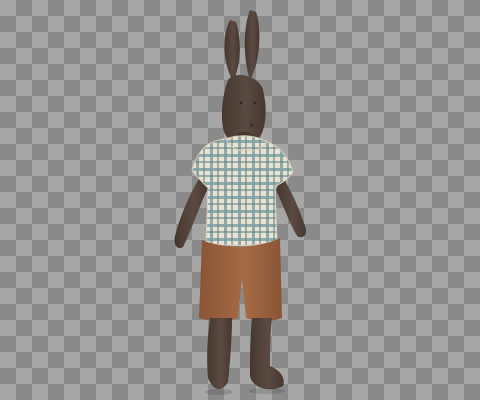 The height and width of the screenshot is (400, 480). I want to click on right-eye, so click(255, 103).